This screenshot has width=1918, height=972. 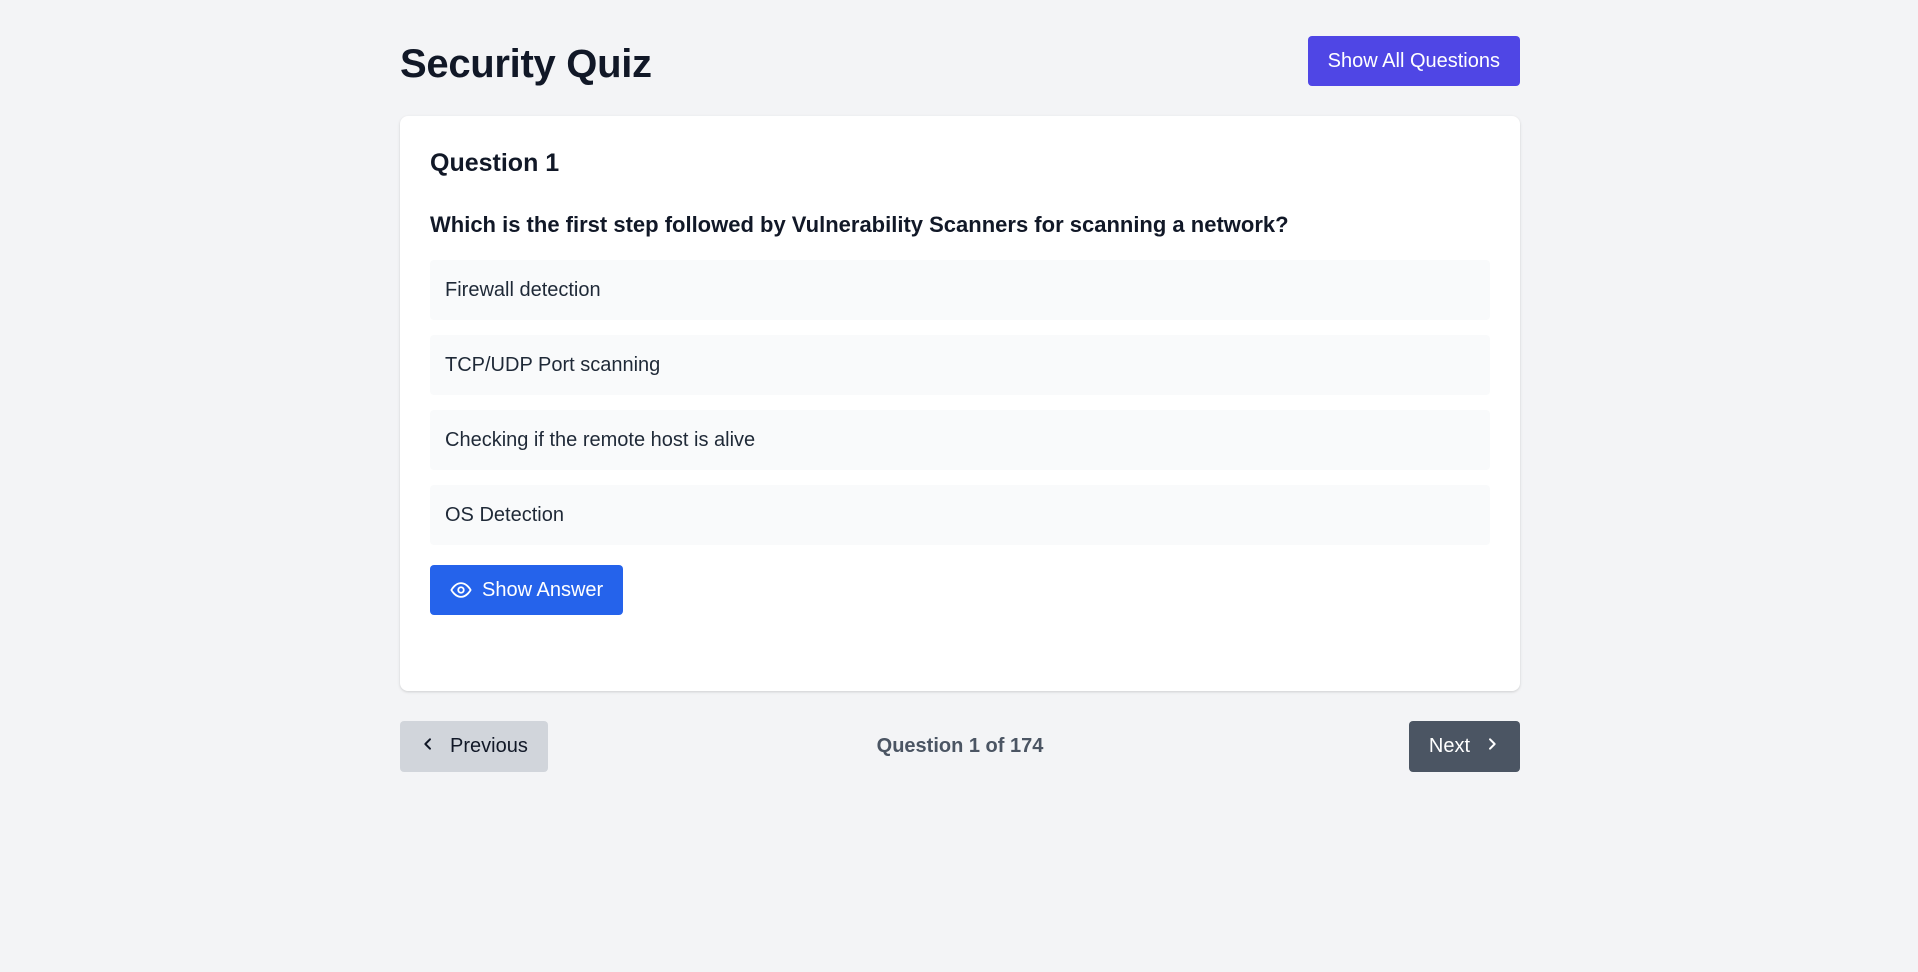 I want to click on show-answer-button: Show Answer, so click(x=527, y=590).